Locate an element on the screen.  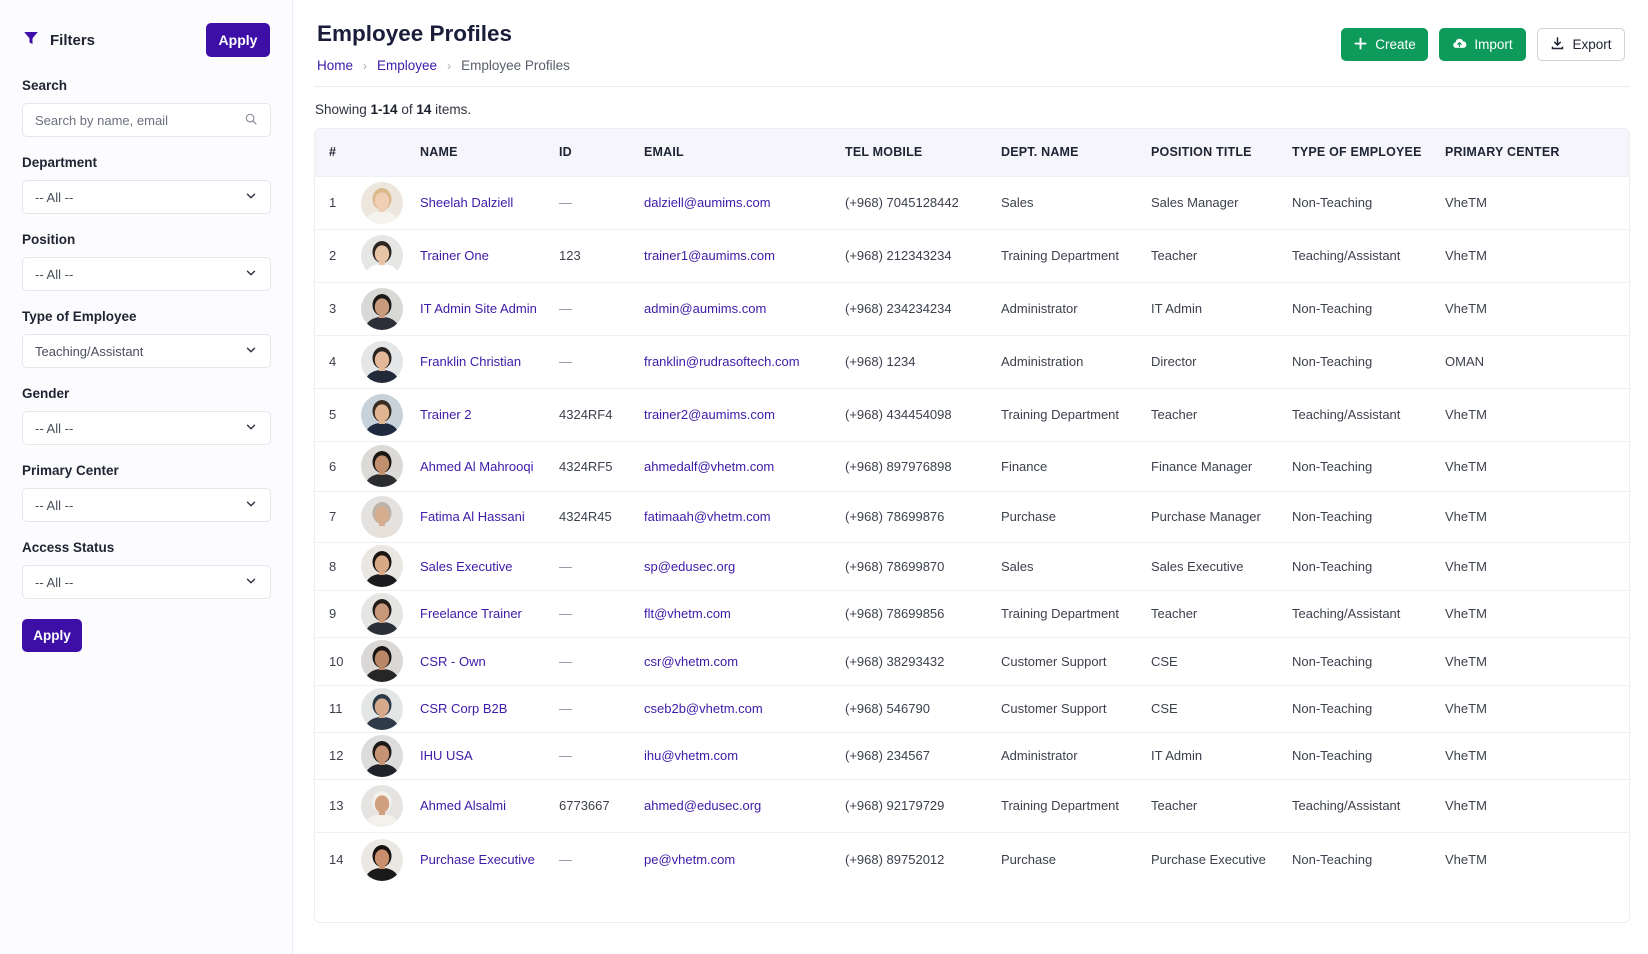
employee-email-link: ahmed@edusec.org is located at coordinates (702, 805).